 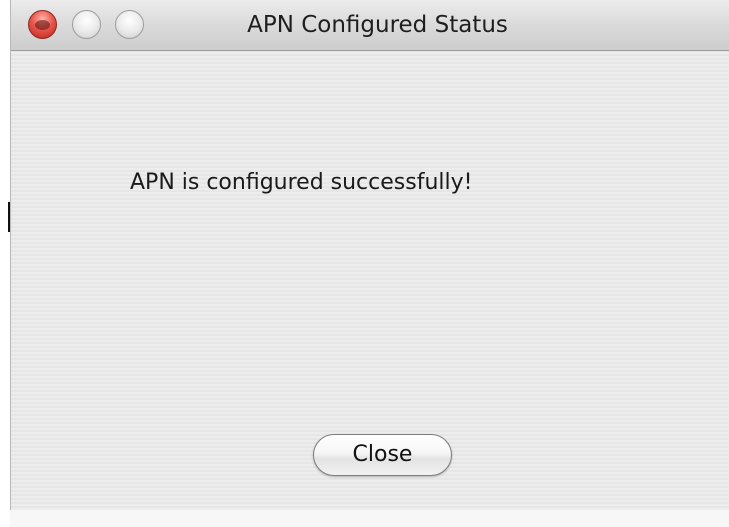 I want to click on title-bar: APN Configured Status, so click(x=370, y=25).